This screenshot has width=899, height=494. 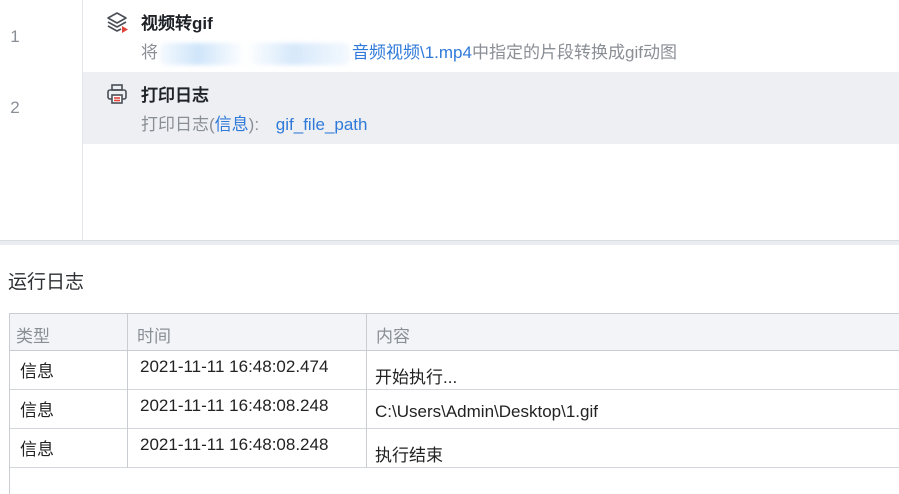 What do you see at coordinates (154, 334) in the screenshot?
I see `column-header-time: 时间` at bounding box center [154, 334].